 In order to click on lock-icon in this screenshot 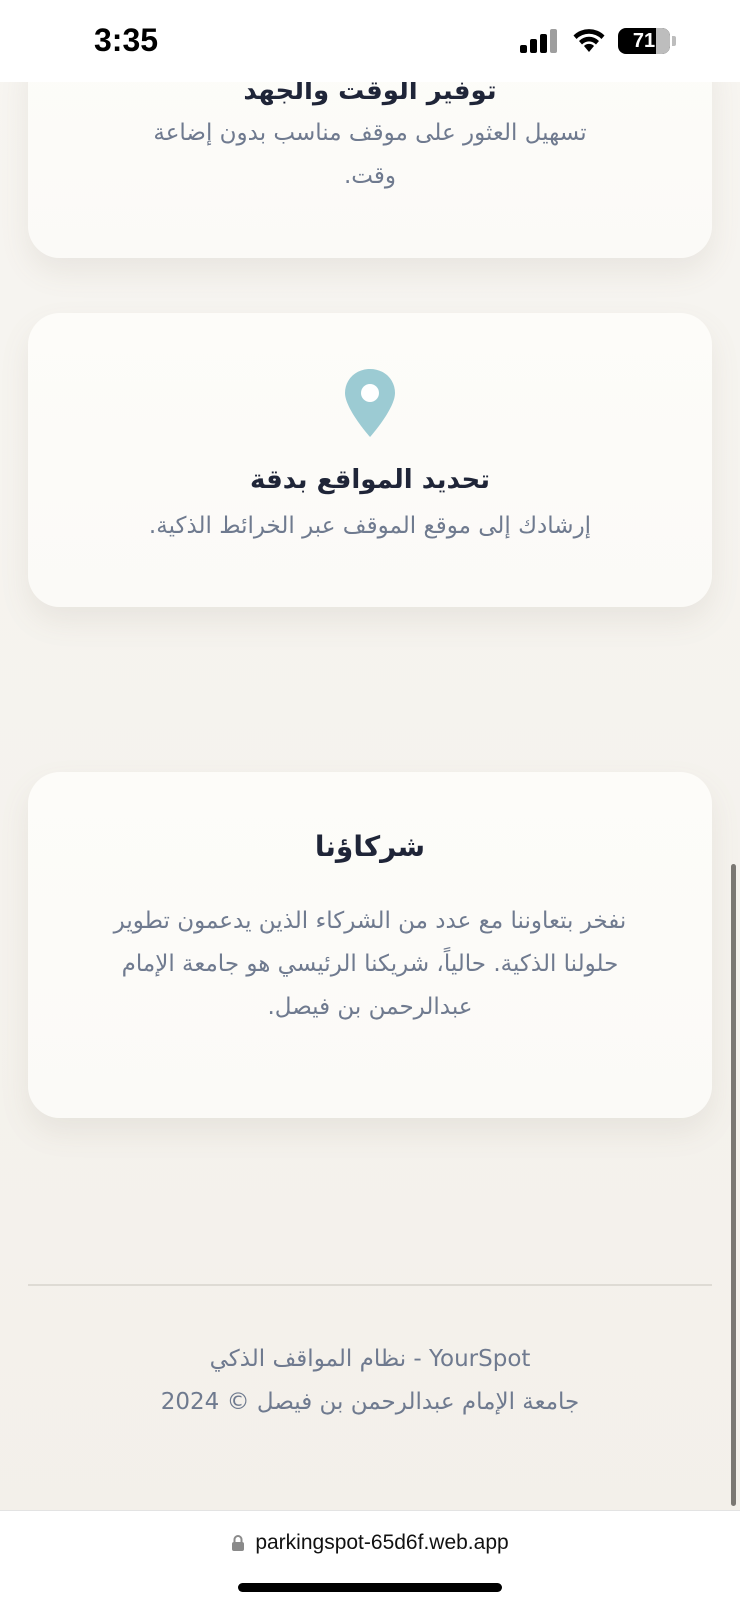, I will do `click(238, 1543)`.